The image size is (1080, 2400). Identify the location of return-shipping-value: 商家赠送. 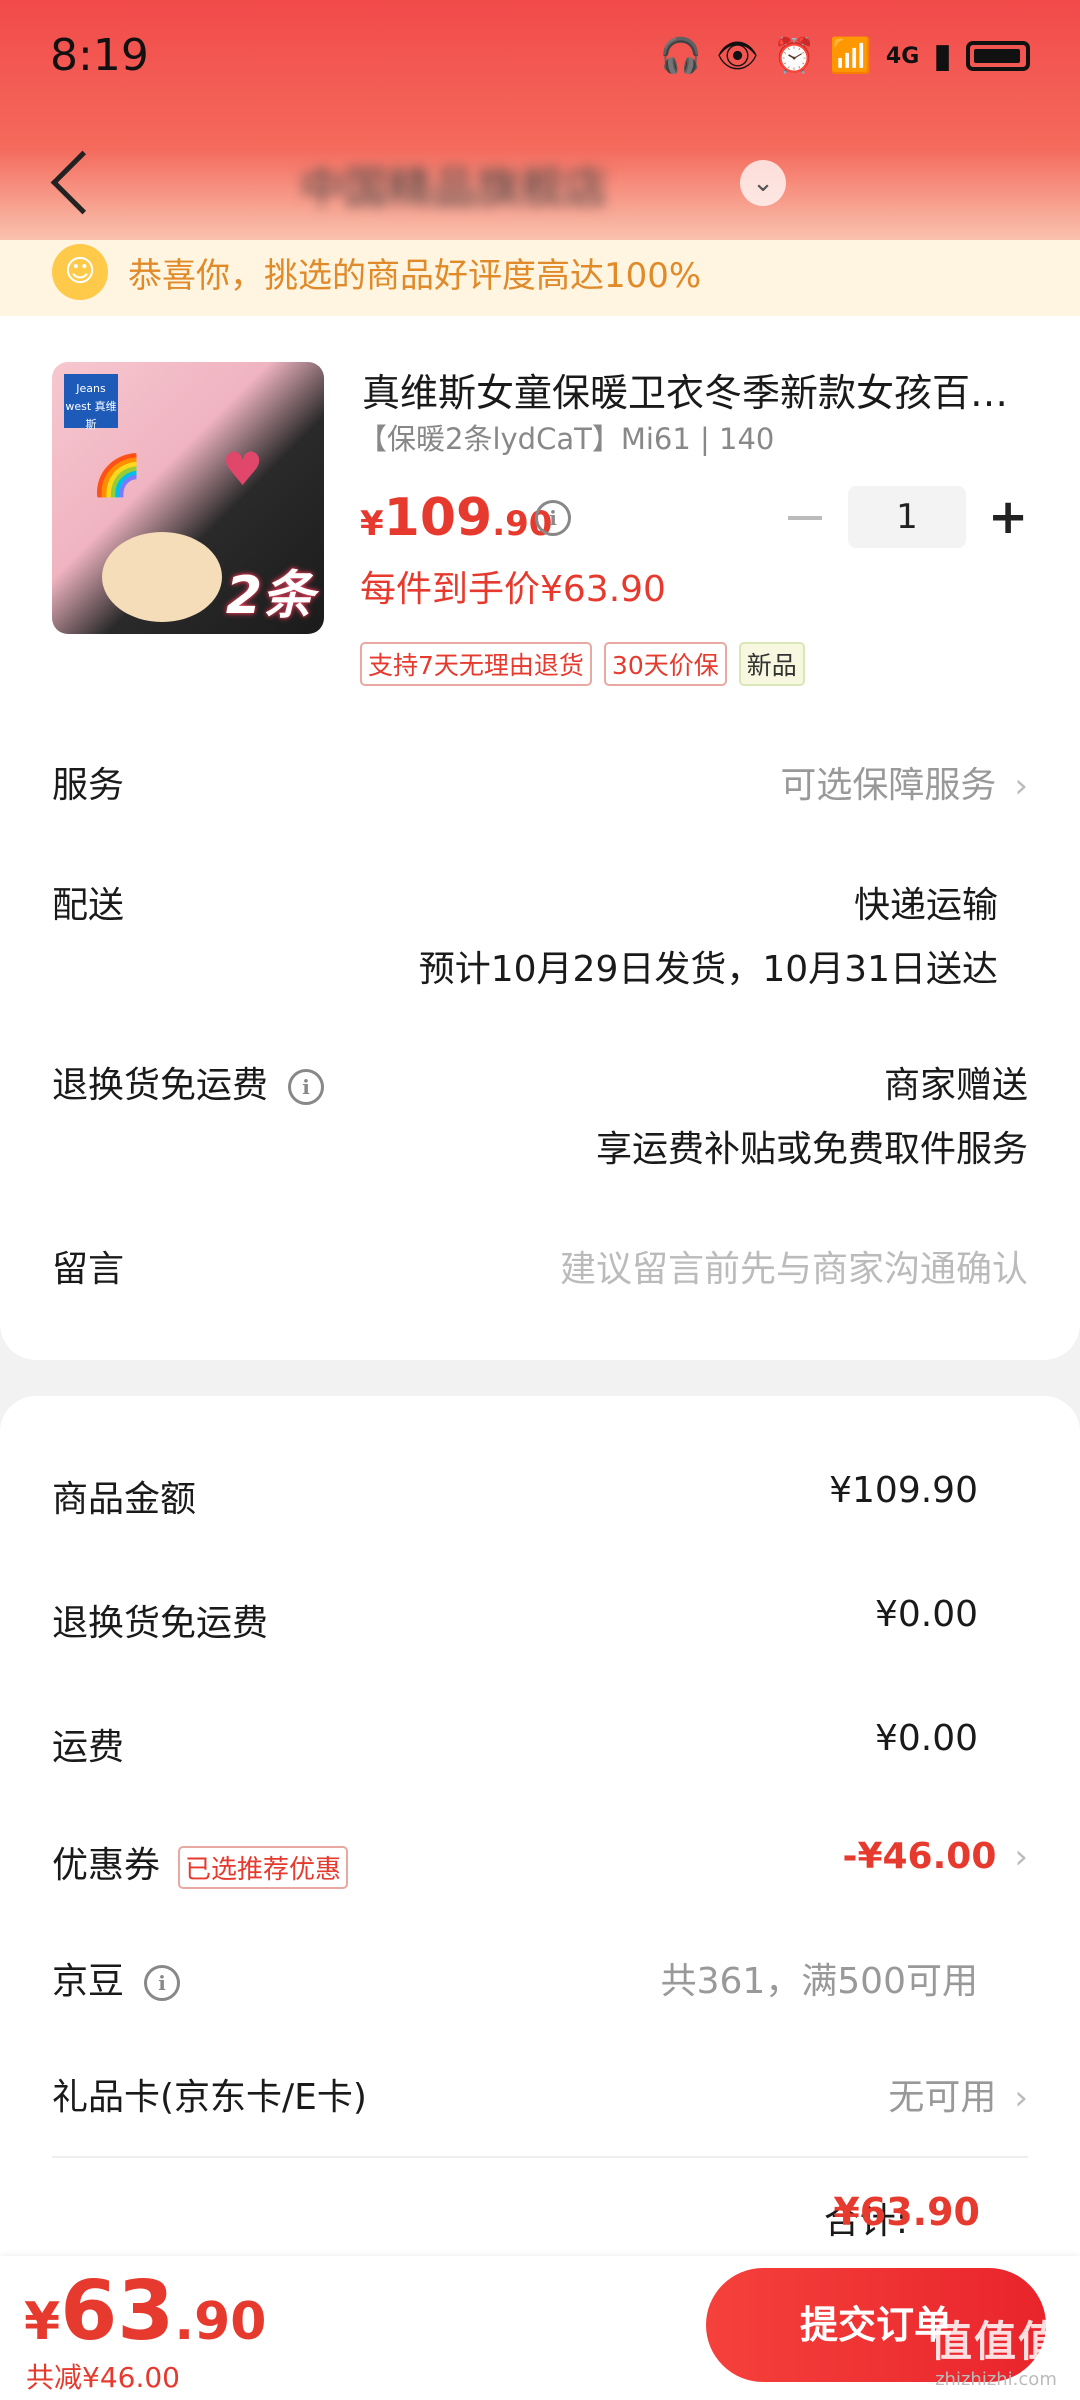
(955, 1085).